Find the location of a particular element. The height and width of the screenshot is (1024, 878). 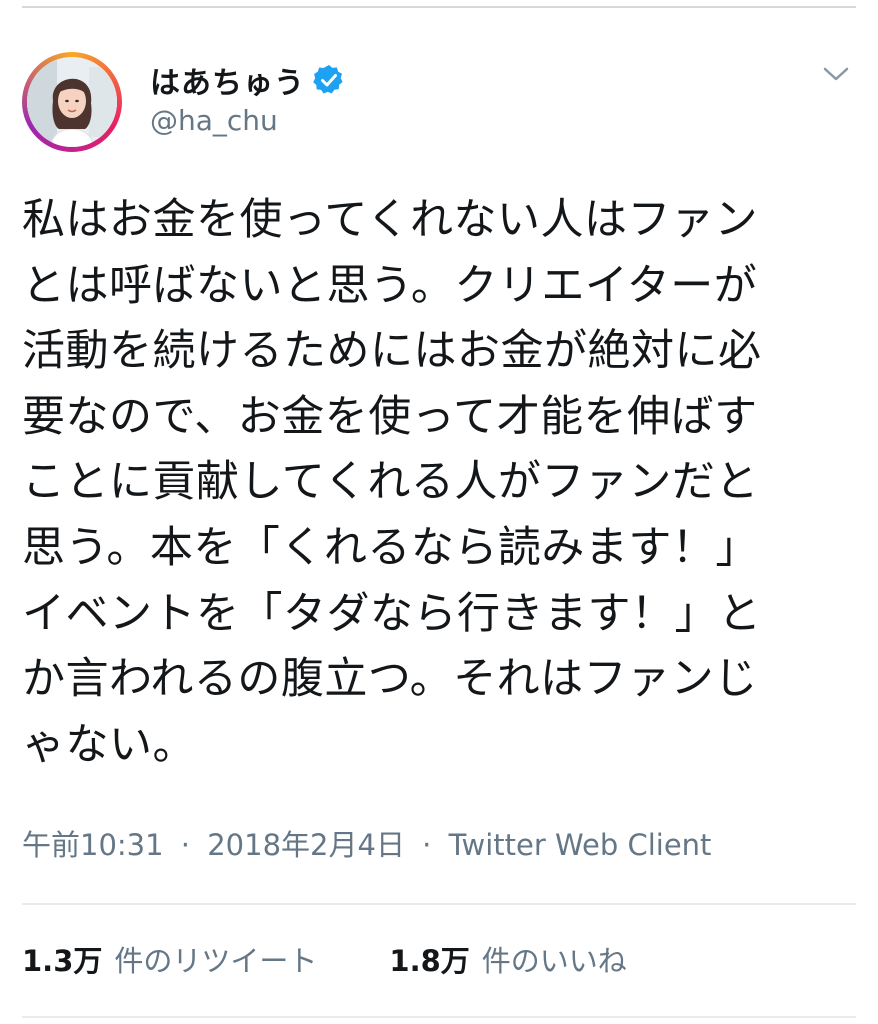

tweet-text-line: ゃない。 is located at coordinates (109, 744).